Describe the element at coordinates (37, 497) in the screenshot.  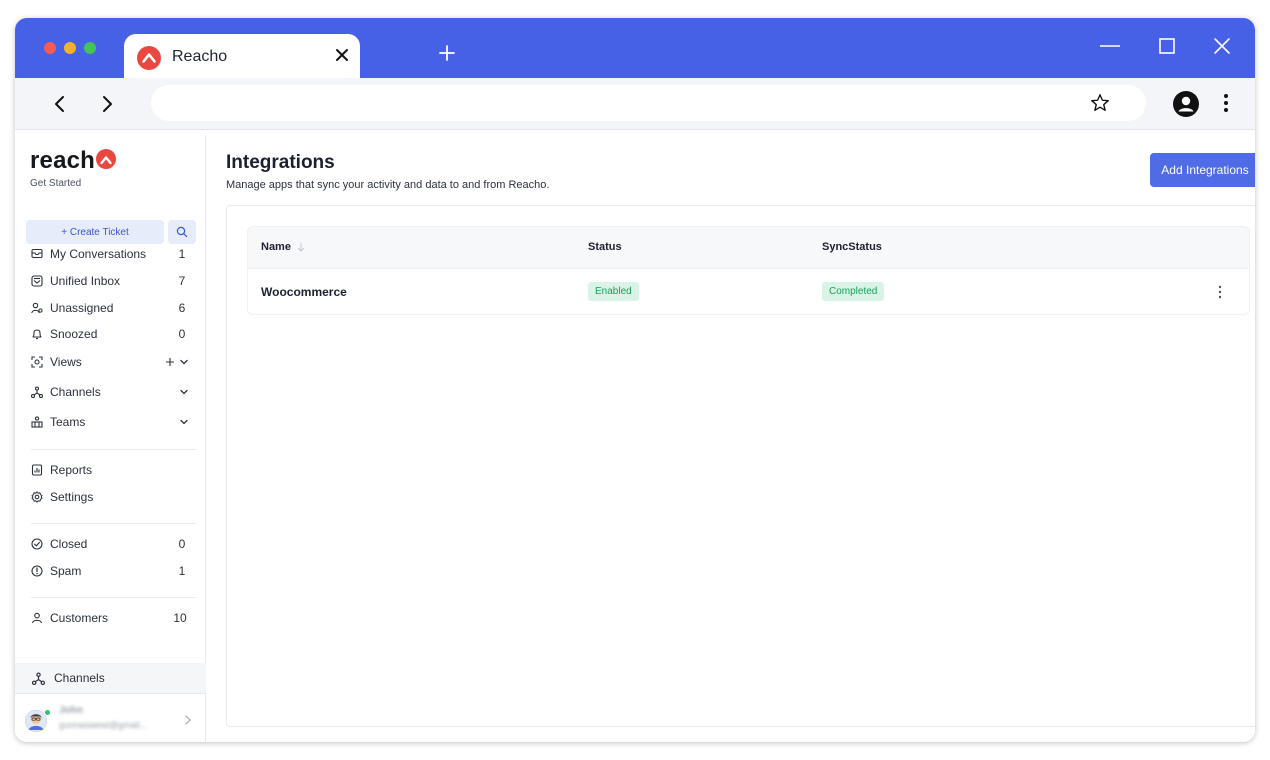
I see `settings-icon` at that location.